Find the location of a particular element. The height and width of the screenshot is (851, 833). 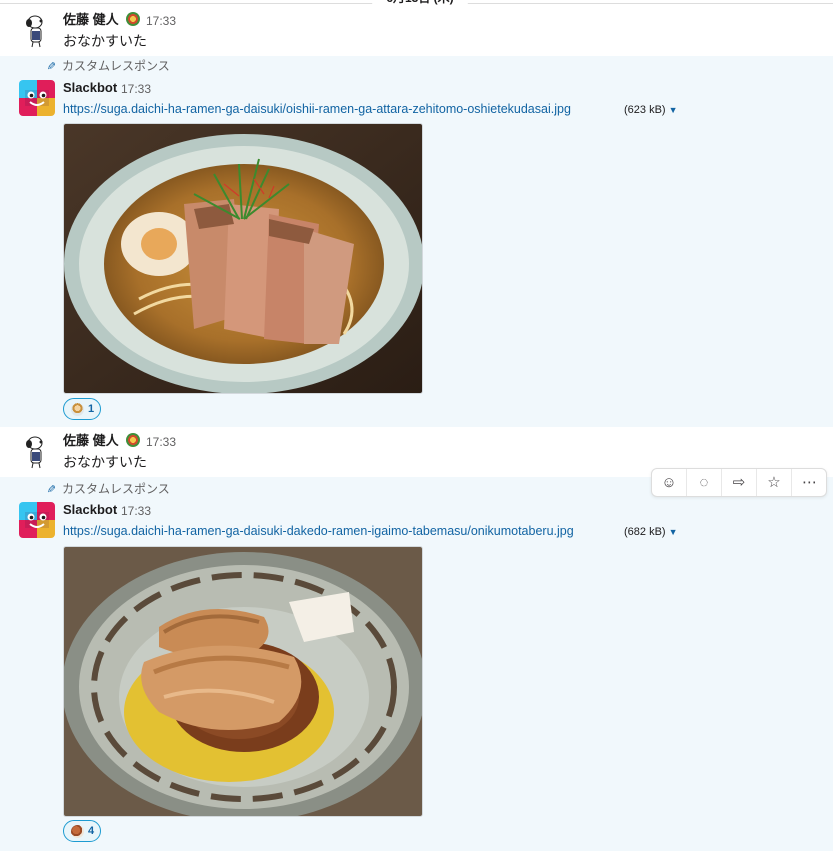

reply-thread-icon: ◌ is located at coordinates (704, 482).